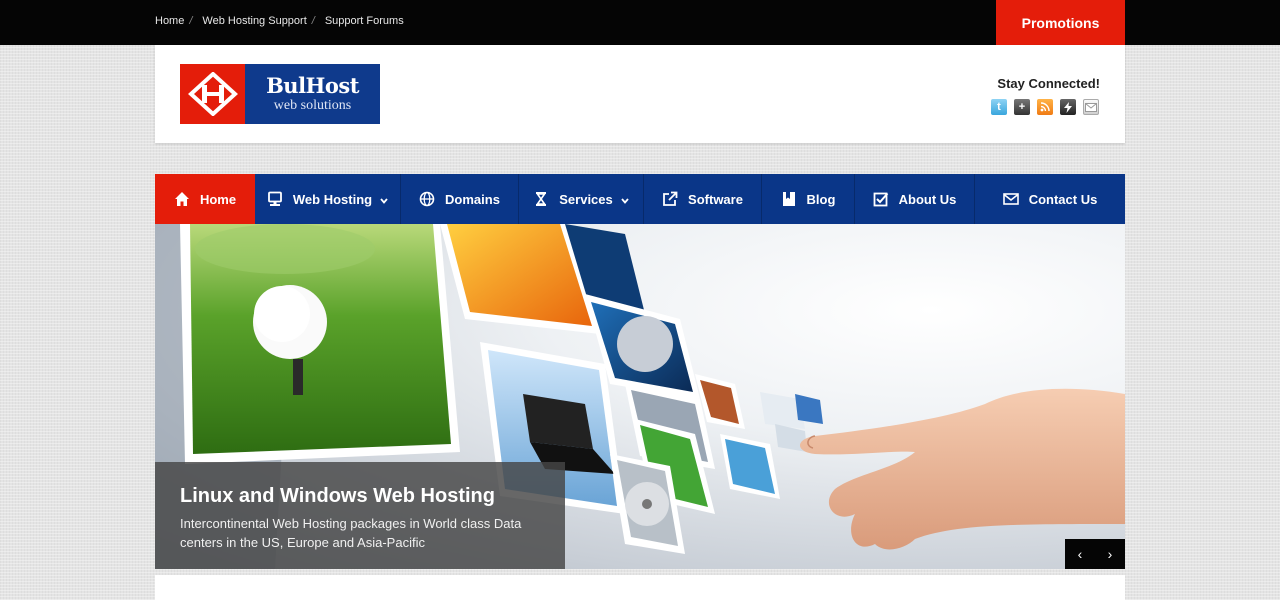 The height and width of the screenshot is (600, 1280). I want to click on twitter-icon: t, so click(999, 107).